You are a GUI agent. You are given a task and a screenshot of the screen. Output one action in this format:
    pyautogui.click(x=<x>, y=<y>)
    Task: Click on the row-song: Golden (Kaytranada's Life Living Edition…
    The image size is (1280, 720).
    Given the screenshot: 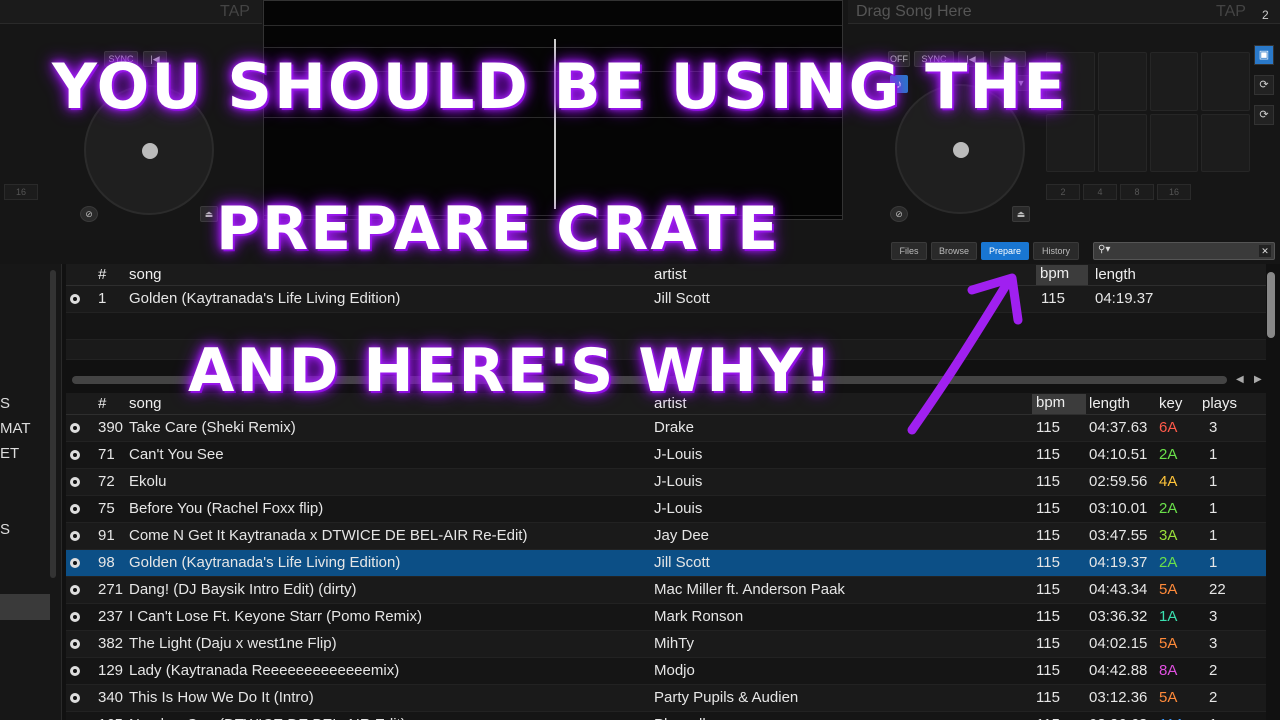 What is the action you would take?
    pyautogui.click(x=265, y=562)
    